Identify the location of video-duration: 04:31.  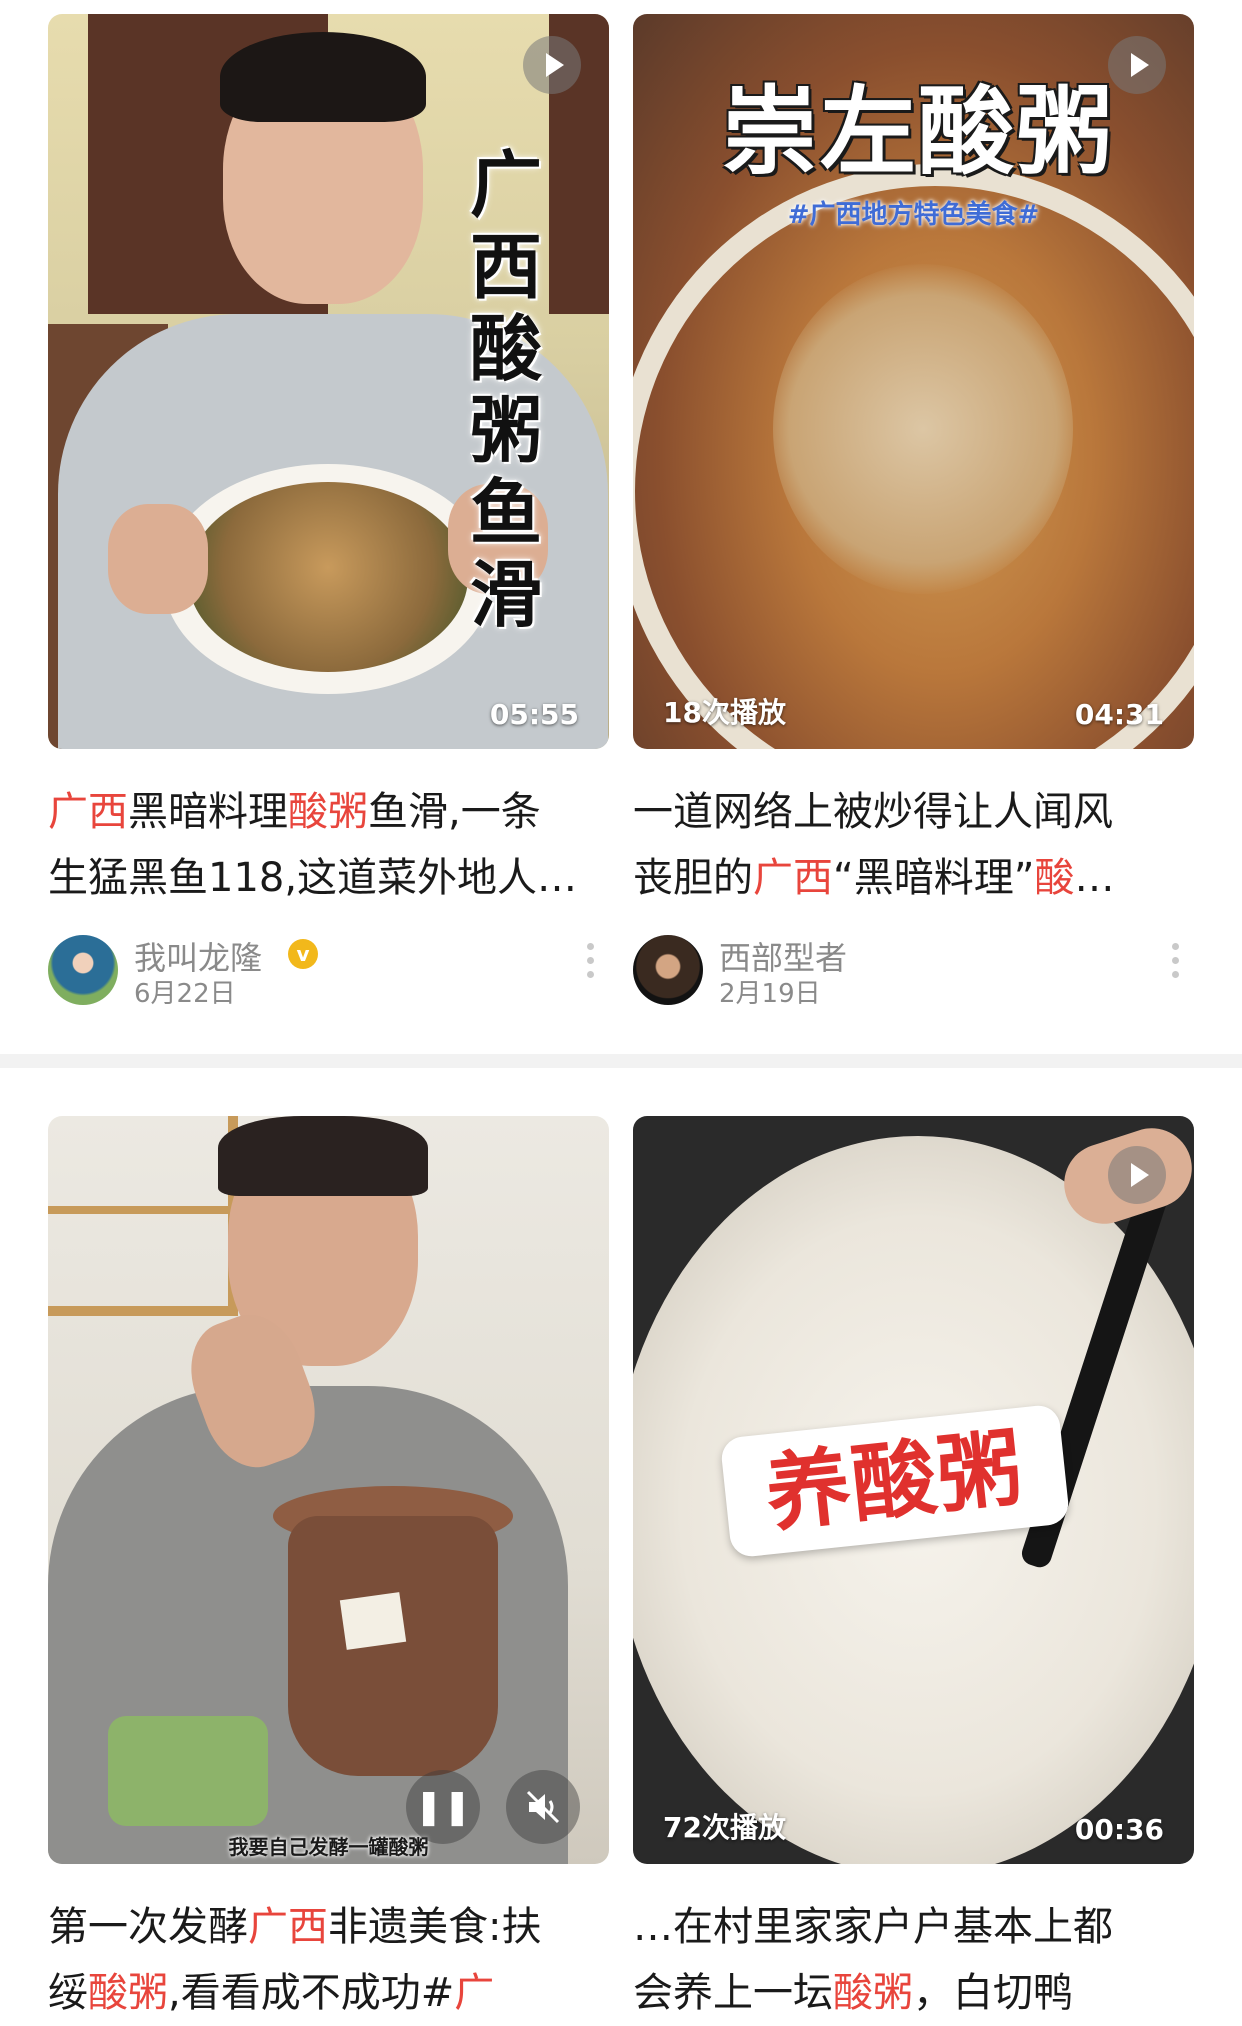
(1119, 714).